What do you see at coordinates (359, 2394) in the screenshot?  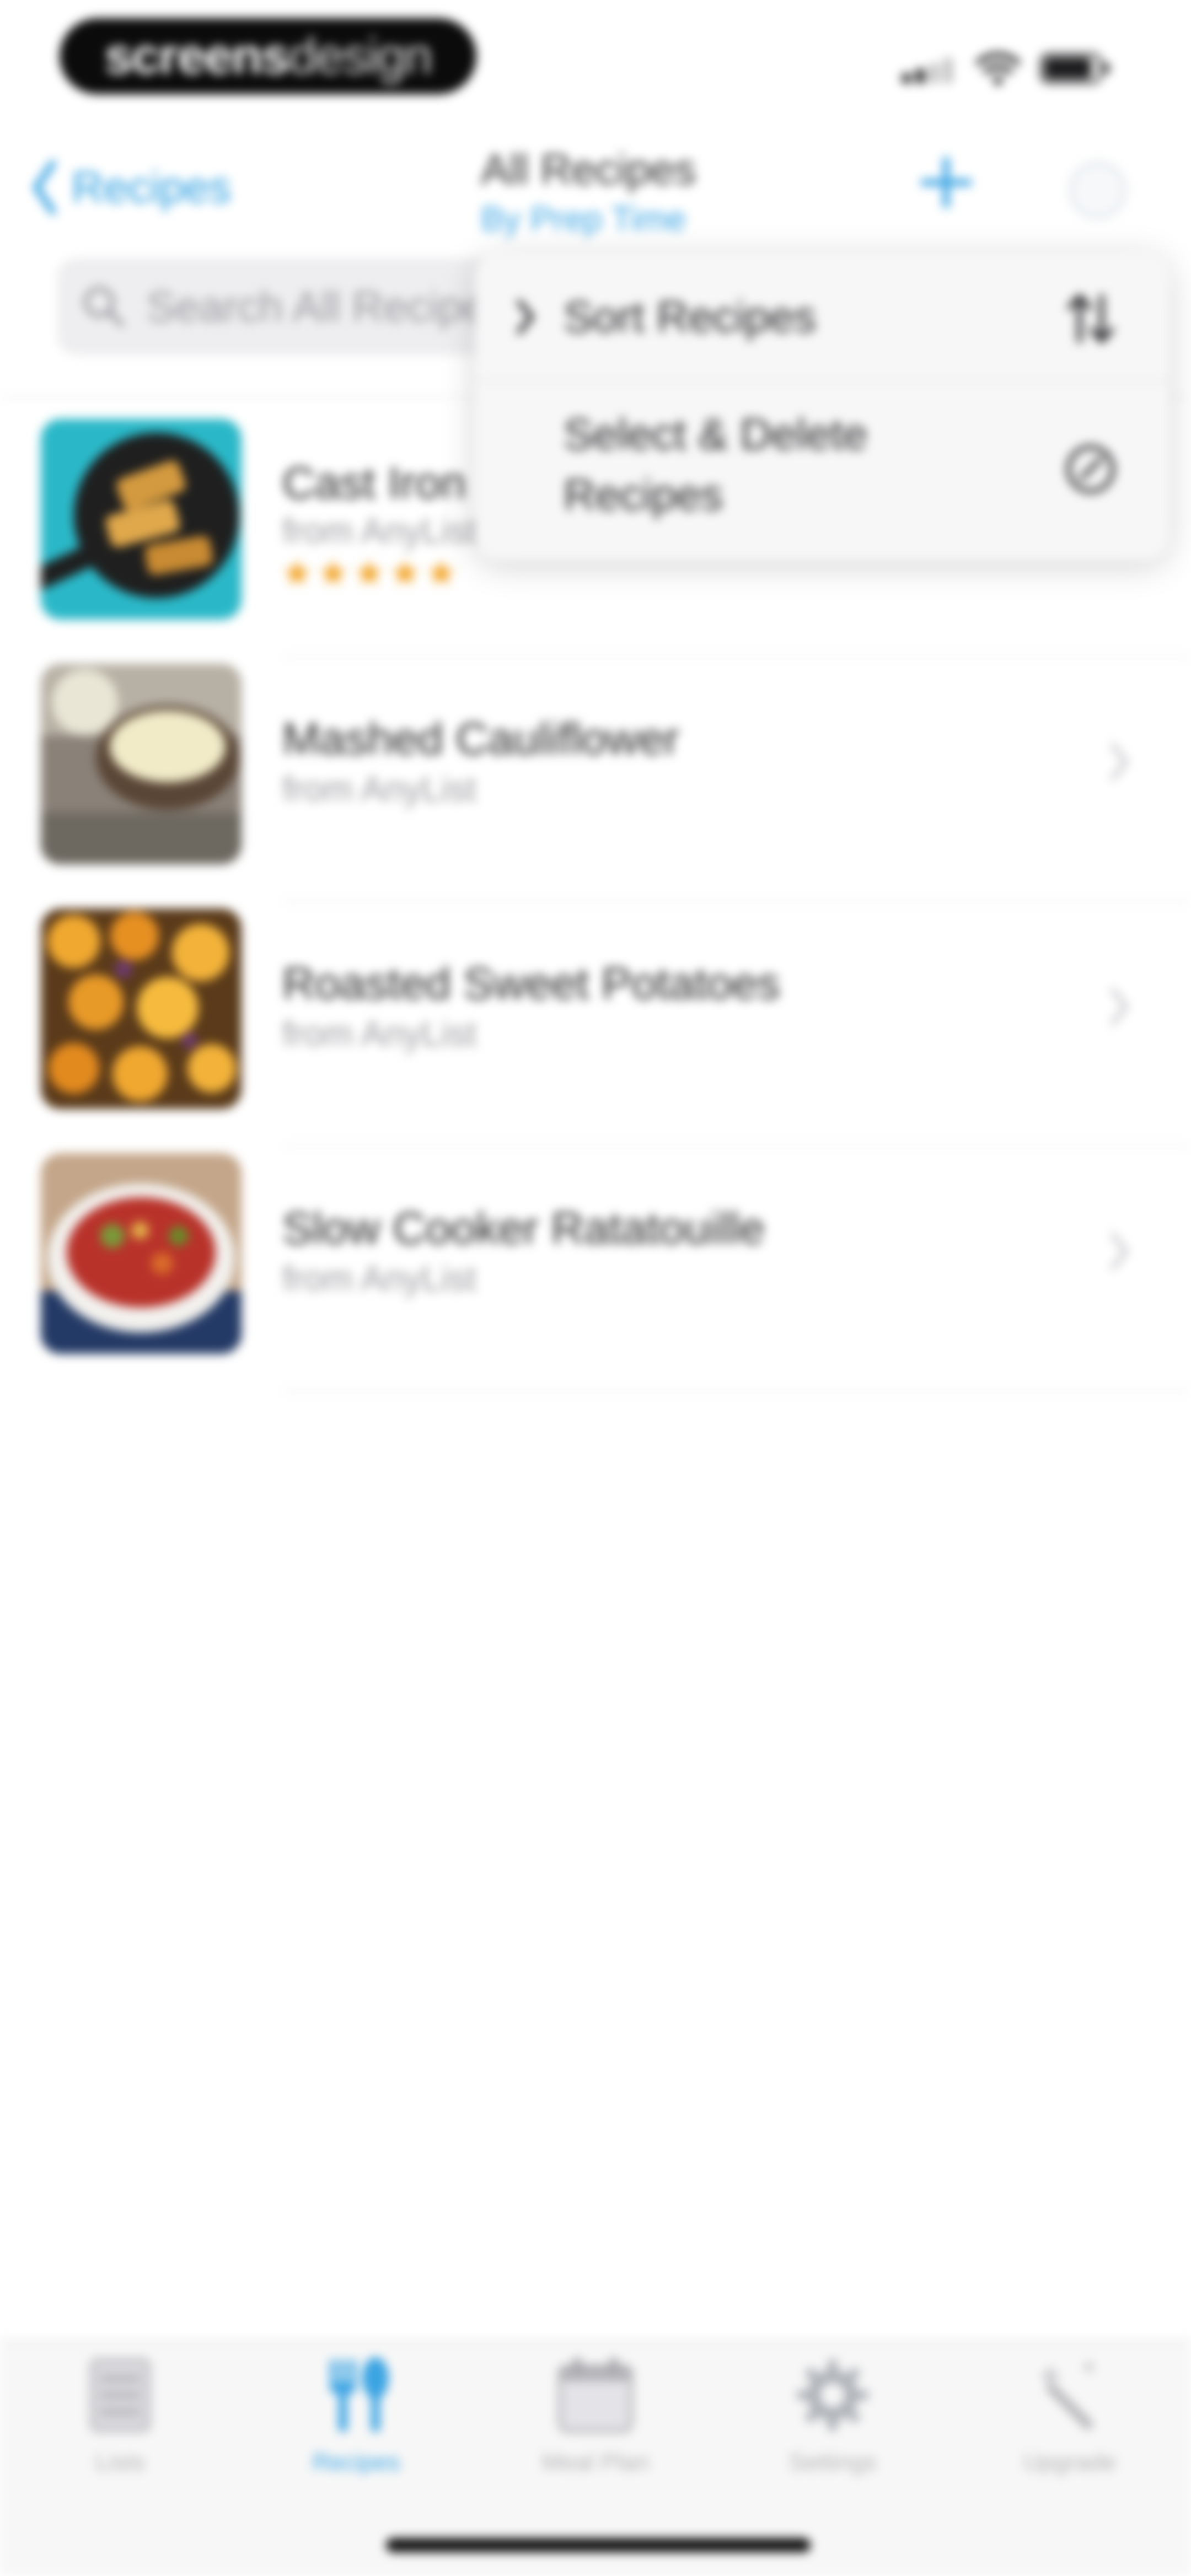 I see `fork-spoon-icon` at bounding box center [359, 2394].